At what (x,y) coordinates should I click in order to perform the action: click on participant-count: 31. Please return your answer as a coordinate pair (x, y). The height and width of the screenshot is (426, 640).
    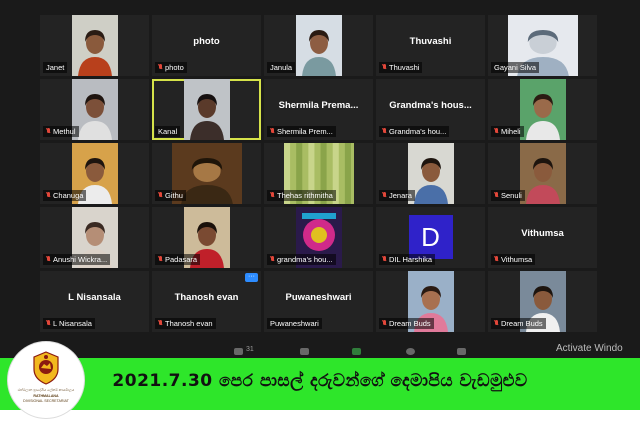
    Looking at the image, I should click on (250, 349).